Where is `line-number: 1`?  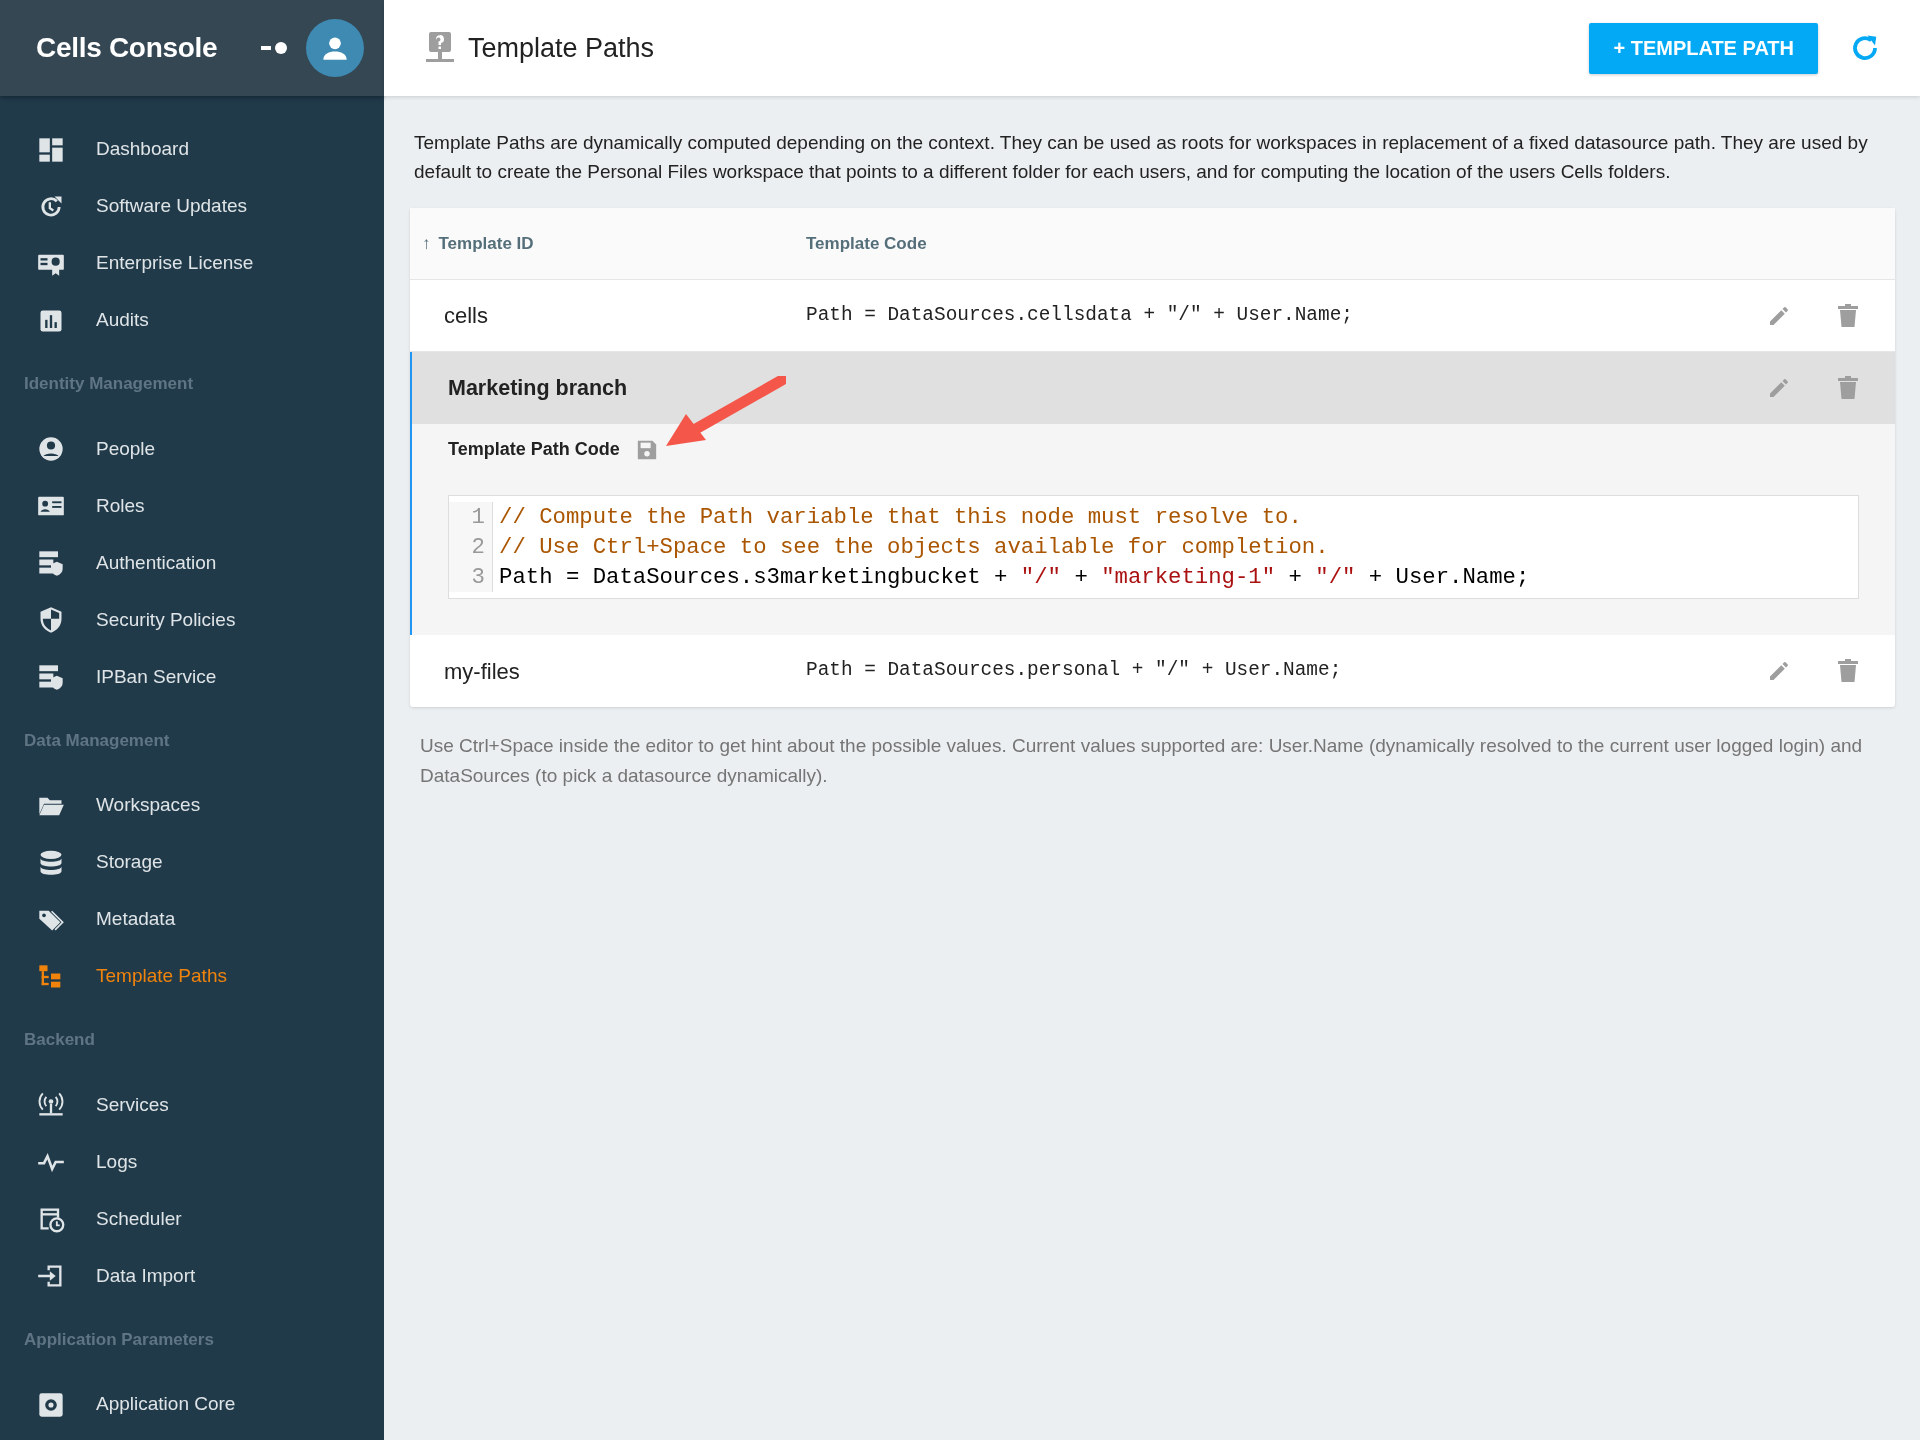
line-number: 1 is located at coordinates (477, 517).